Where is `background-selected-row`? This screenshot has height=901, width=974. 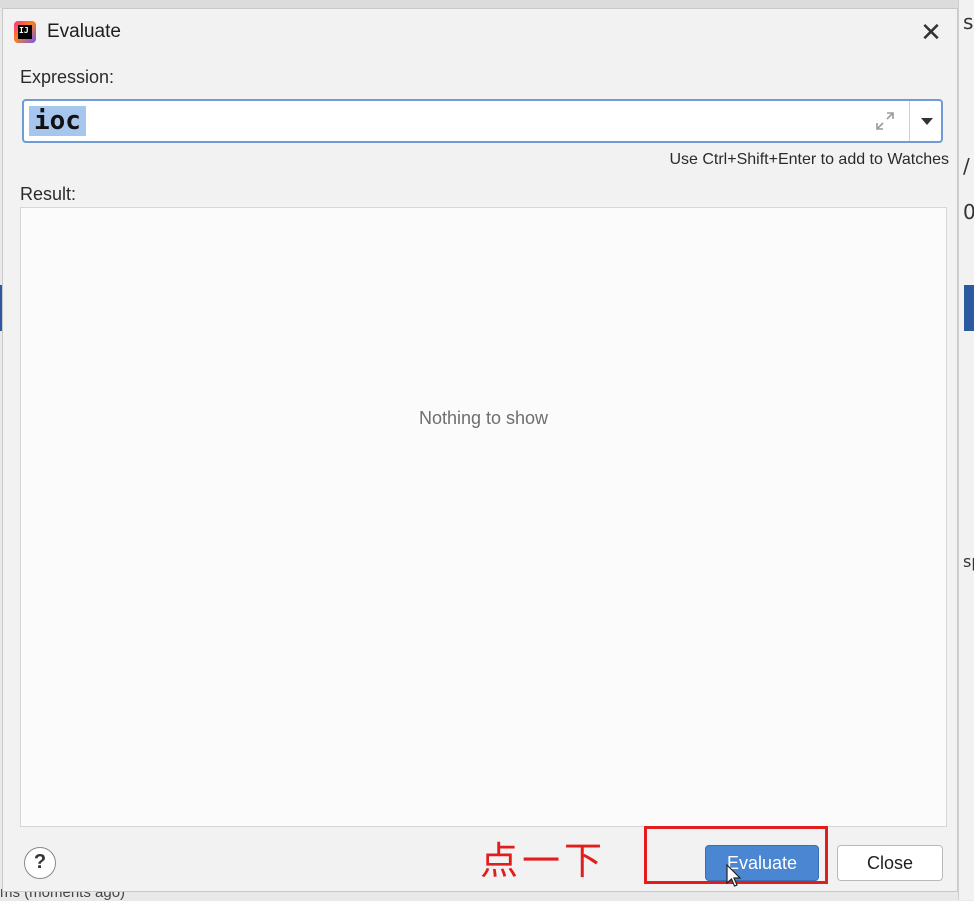 background-selected-row is located at coordinates (969, 308).